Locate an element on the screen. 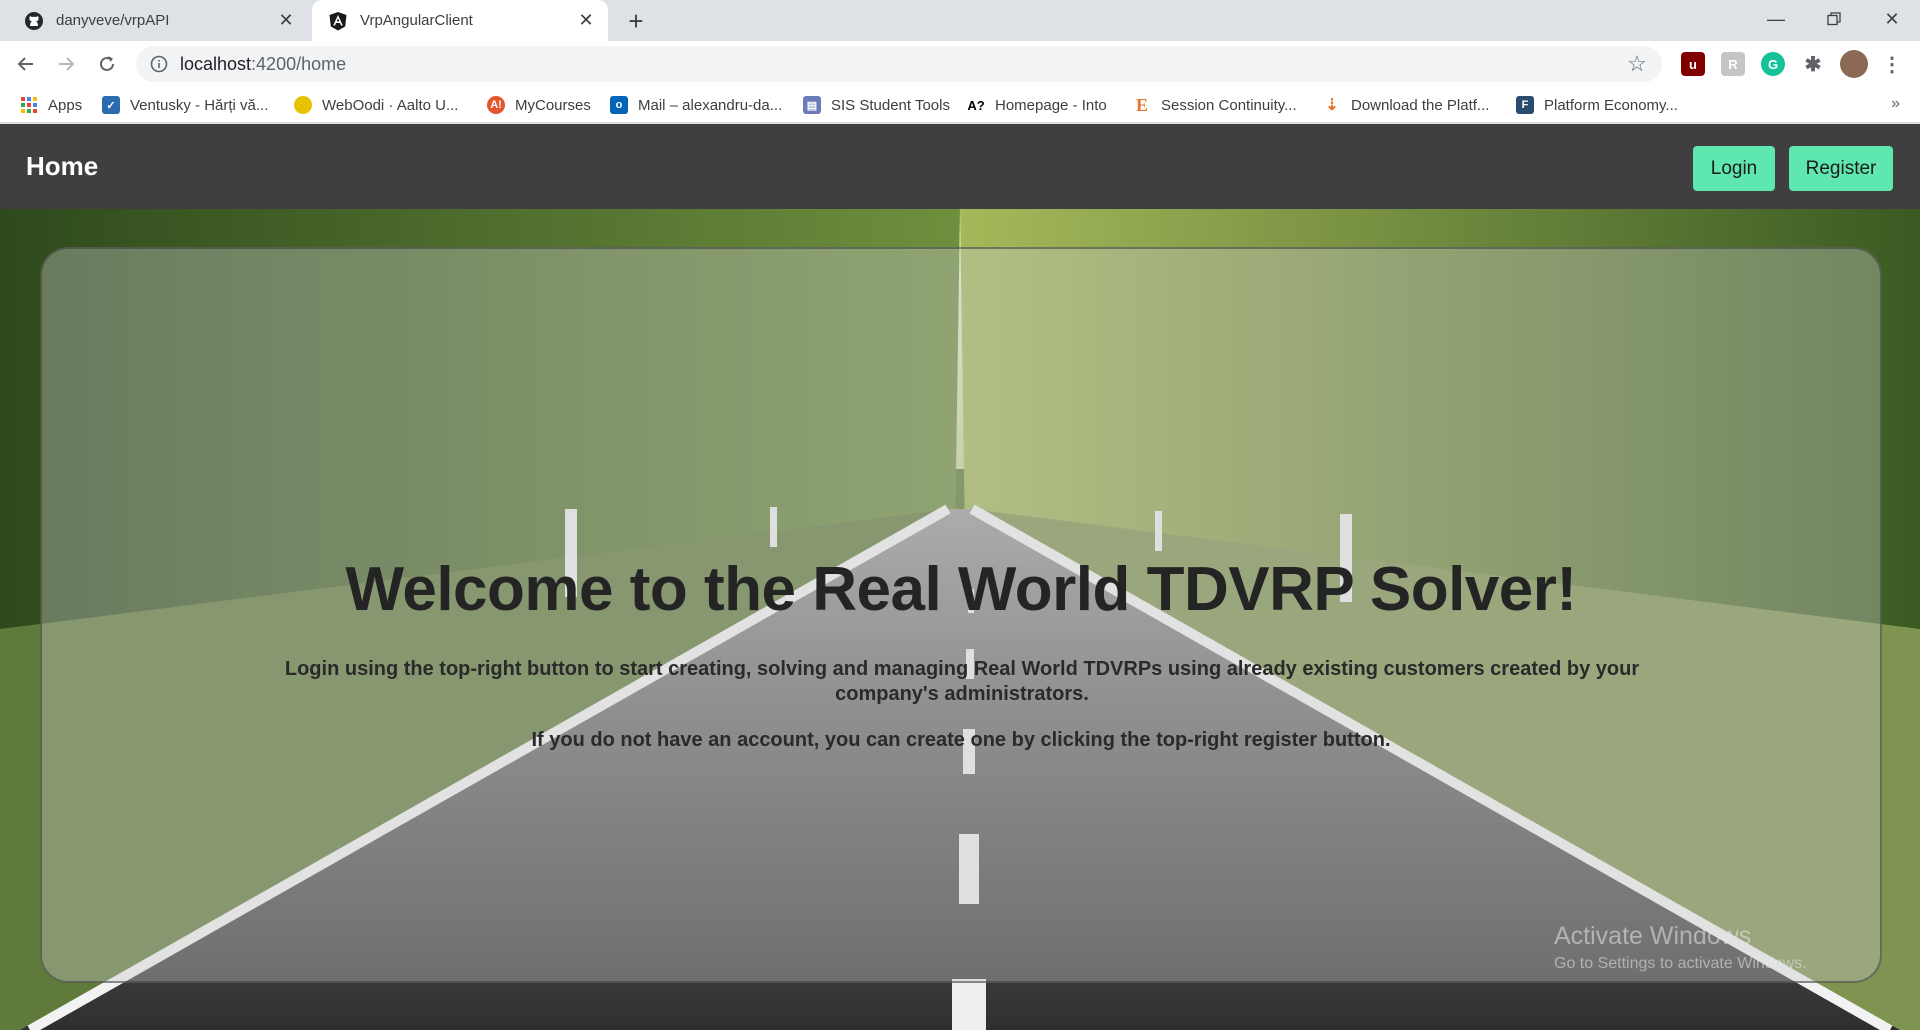 Image resolution: width=1920 pixels, height=1030 pixels. profile-avatar is located at coordinates (1854, 64).